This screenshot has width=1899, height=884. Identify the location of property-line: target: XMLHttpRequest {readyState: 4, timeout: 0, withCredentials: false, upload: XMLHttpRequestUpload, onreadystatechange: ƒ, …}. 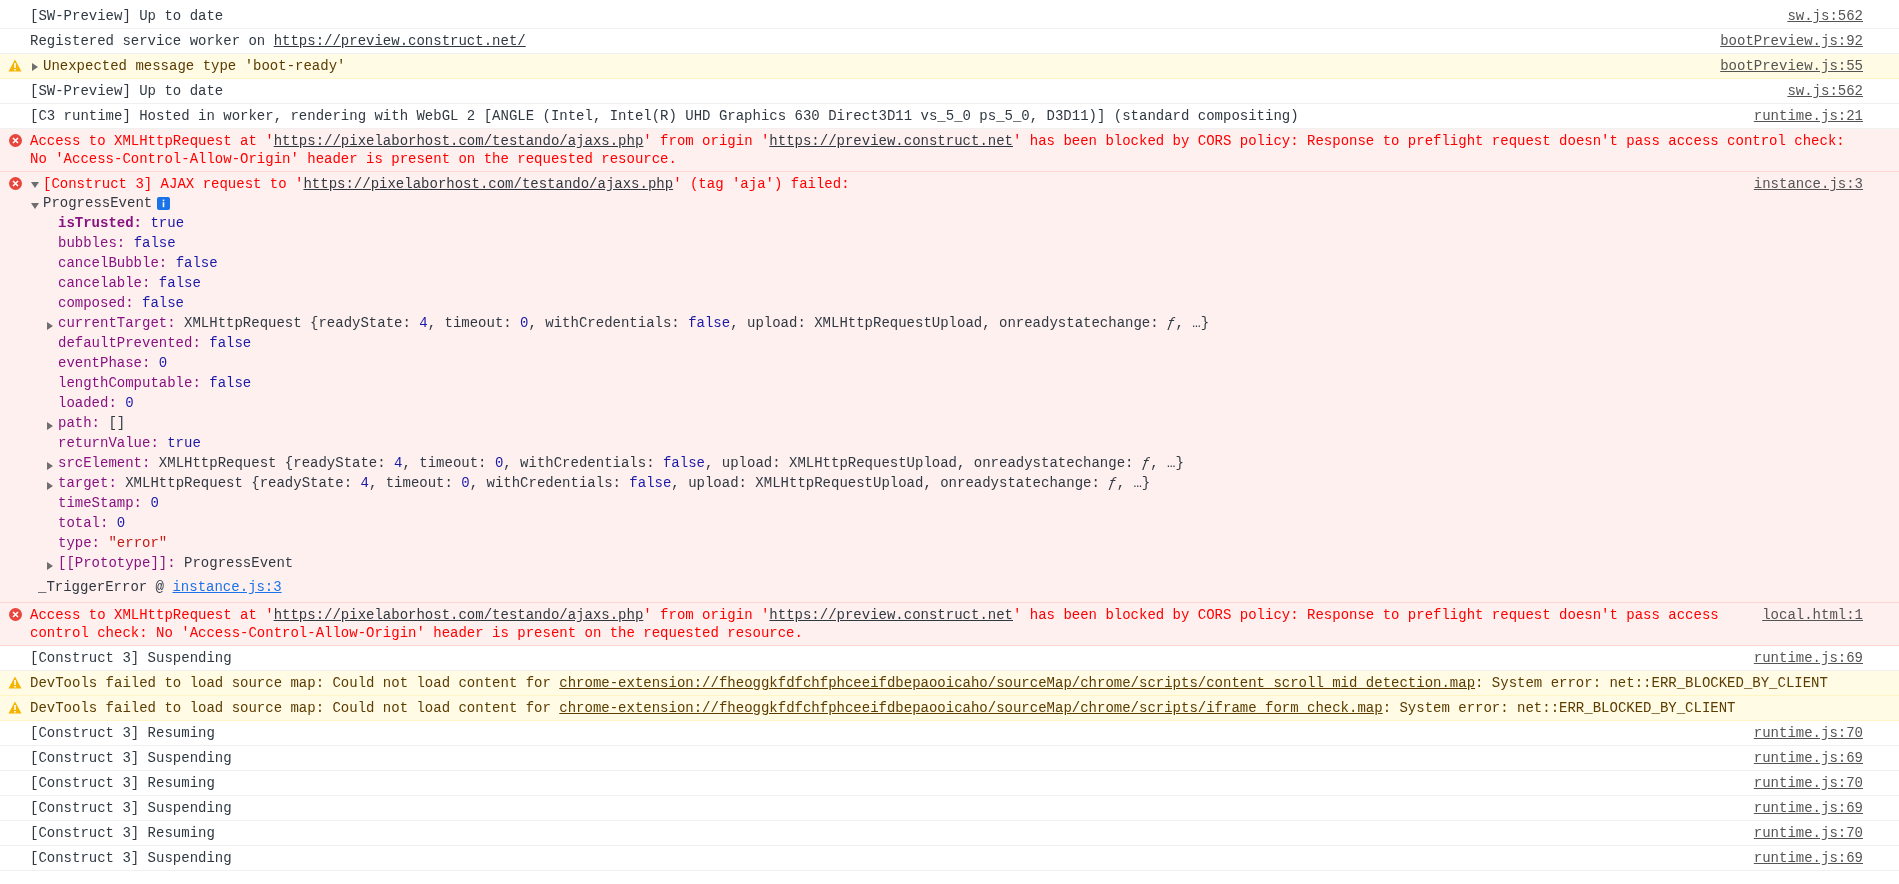
(604, 483).